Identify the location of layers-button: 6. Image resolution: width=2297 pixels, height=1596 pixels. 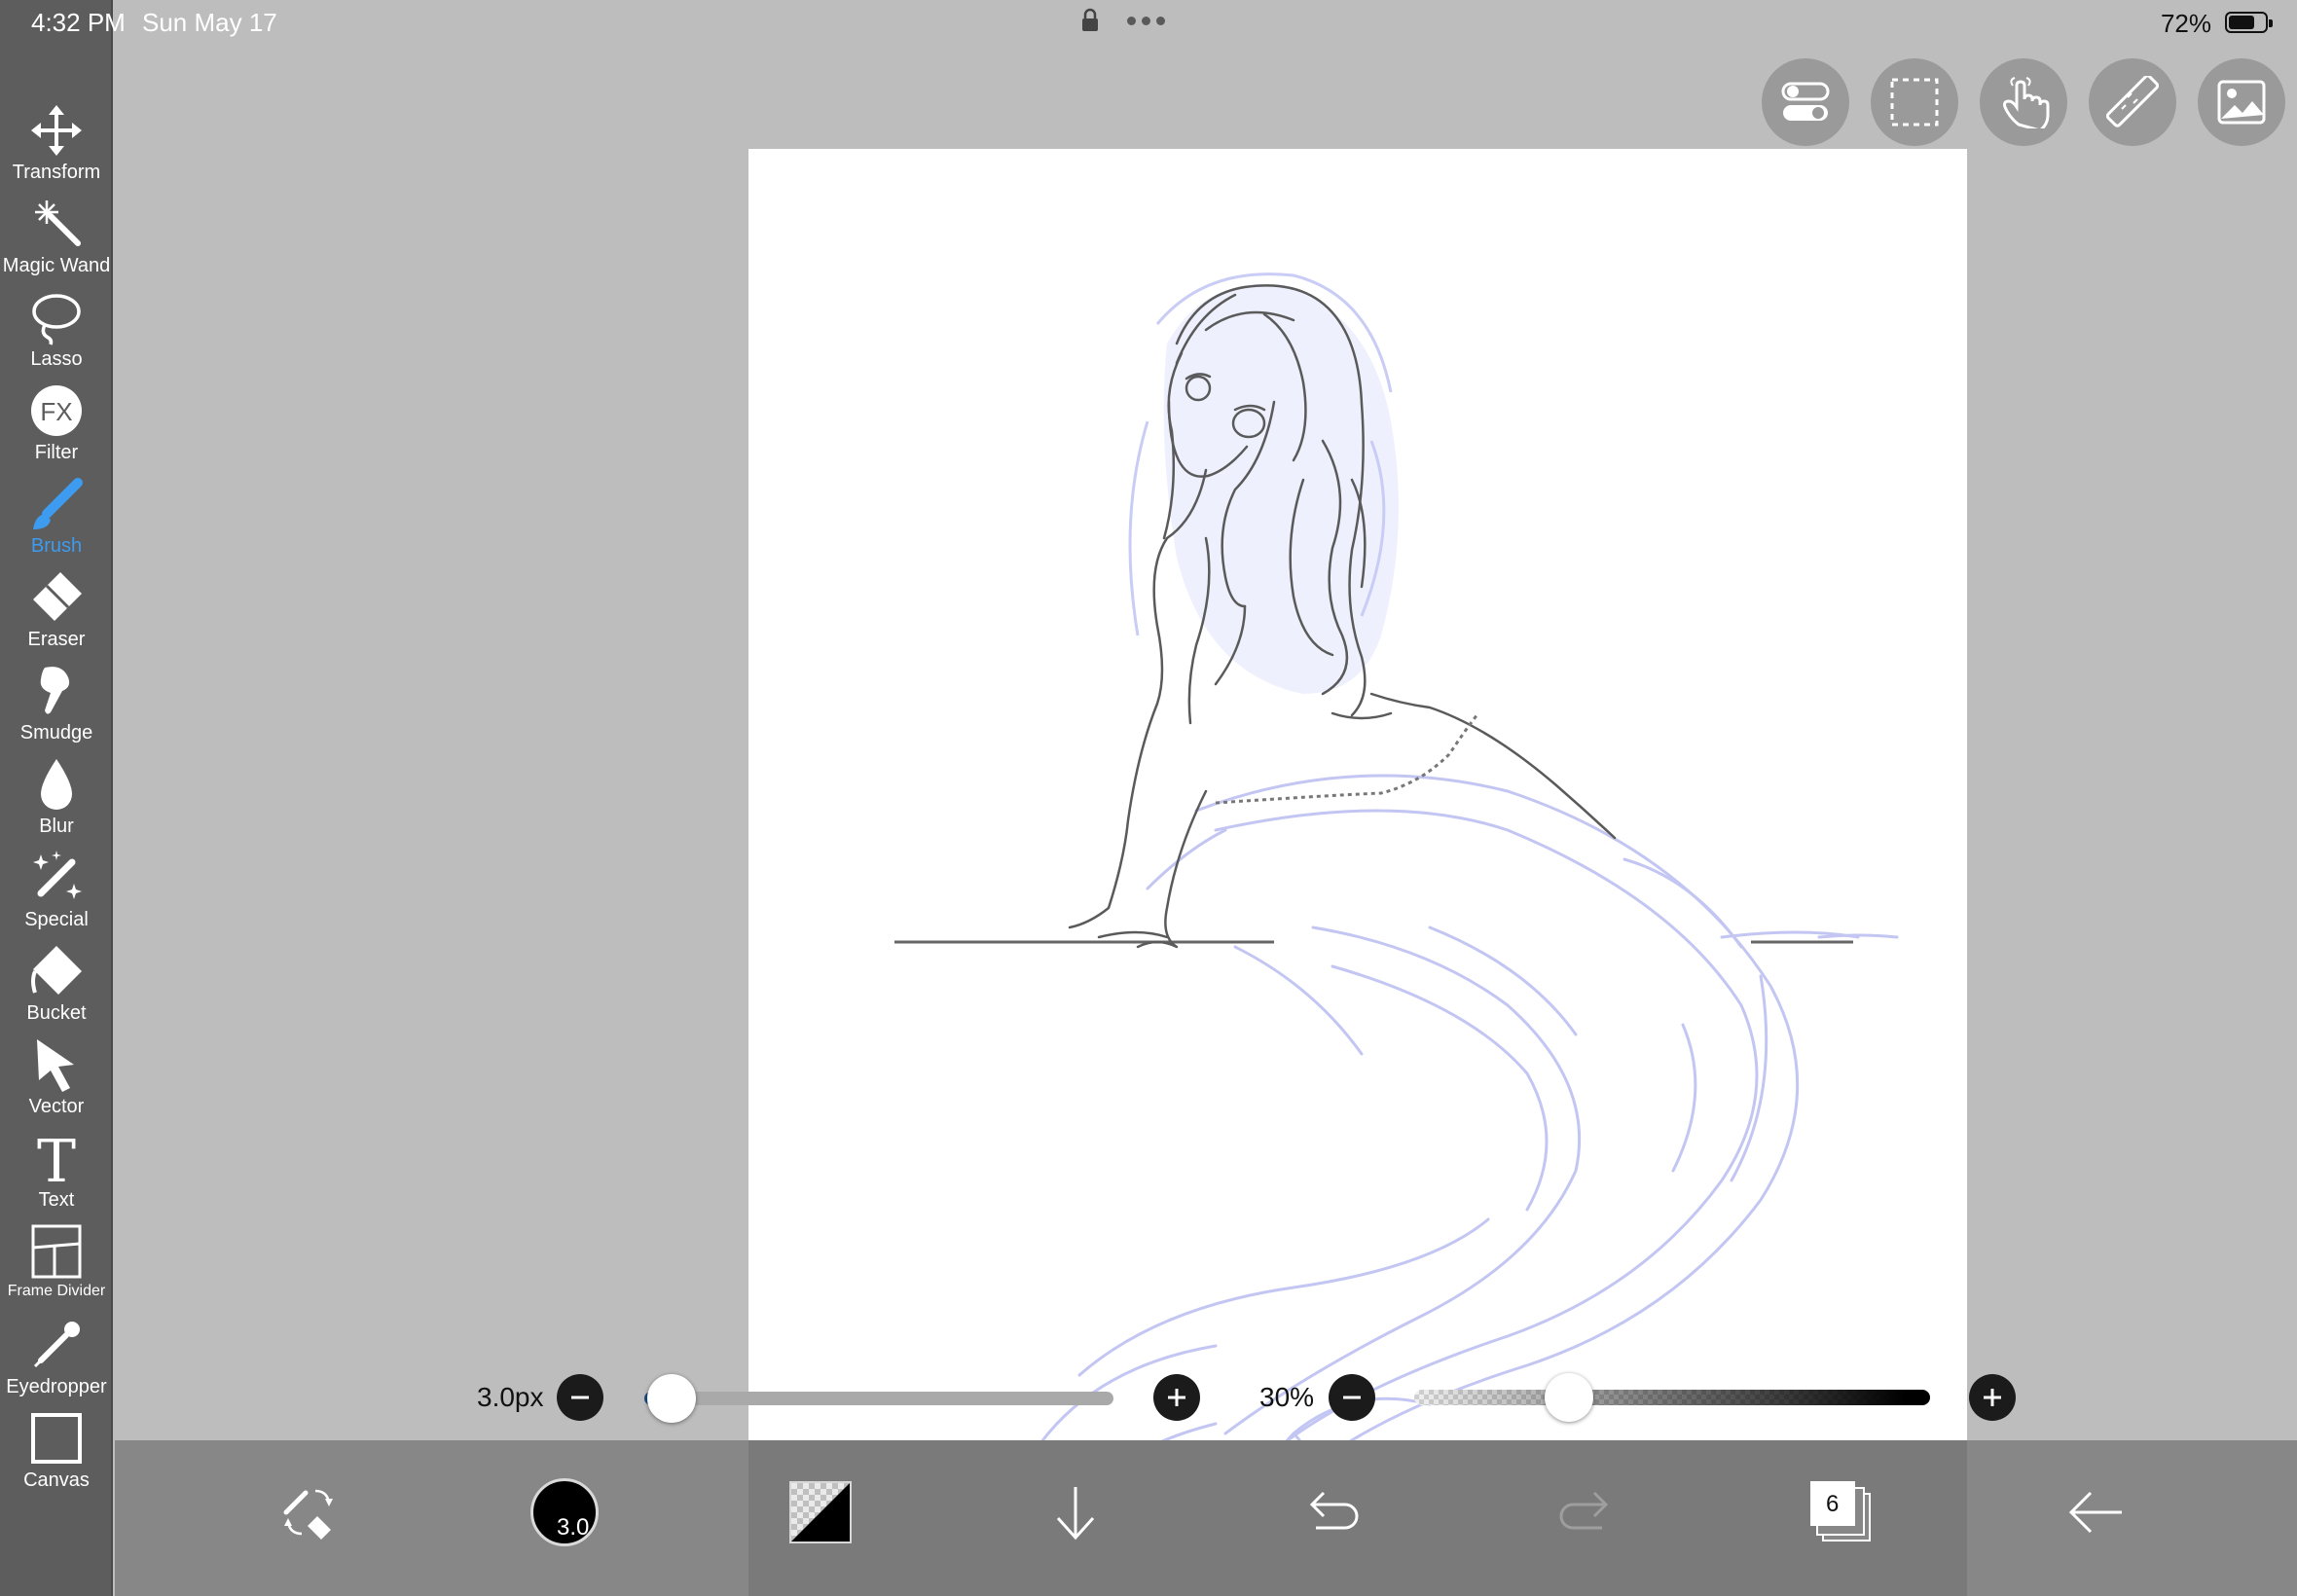
(1841, 1512).